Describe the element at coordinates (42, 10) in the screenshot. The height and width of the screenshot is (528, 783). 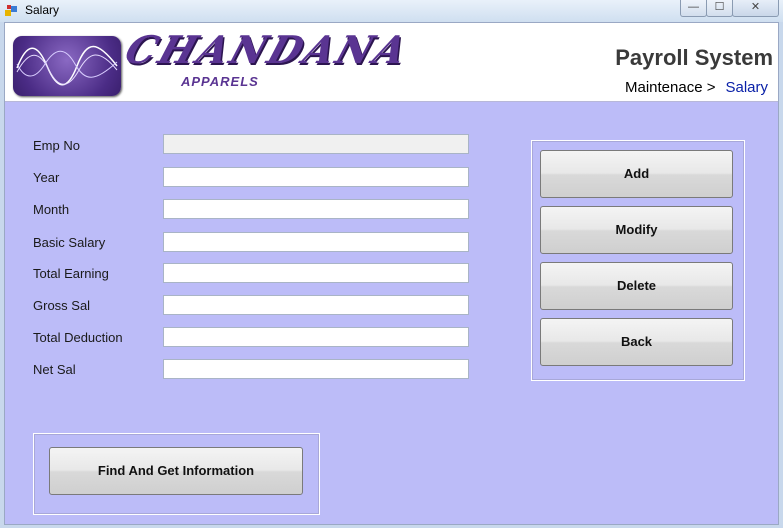
I see `window-title: Salary` at that location.